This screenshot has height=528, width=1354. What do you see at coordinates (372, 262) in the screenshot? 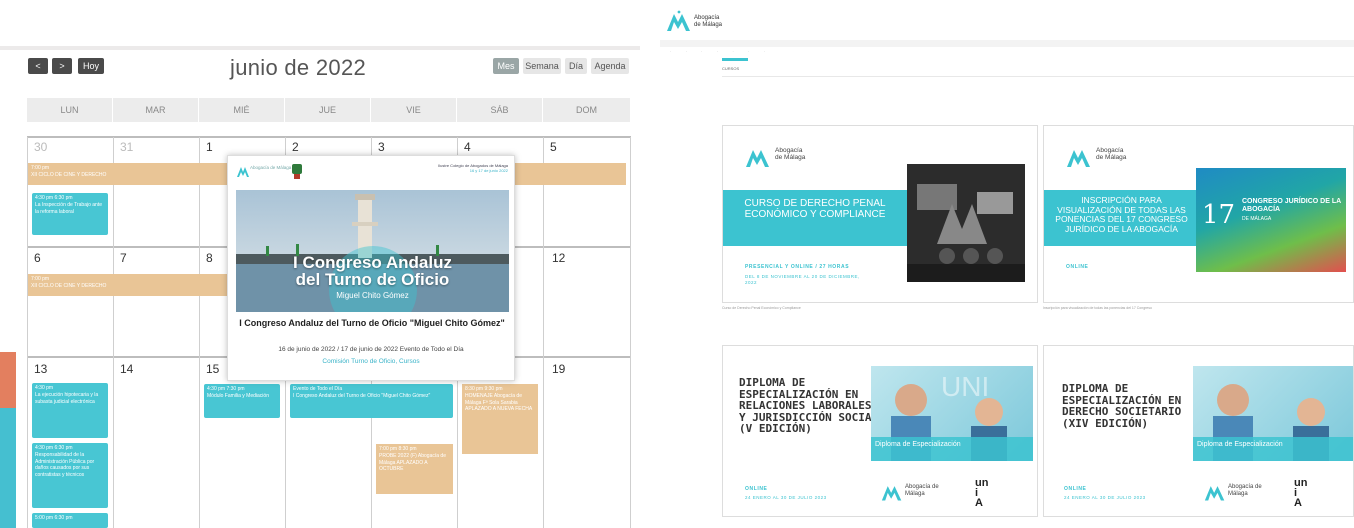
I see `photo-title-line-1: I Congreso Andaluz` at bounding box center [372, 262].